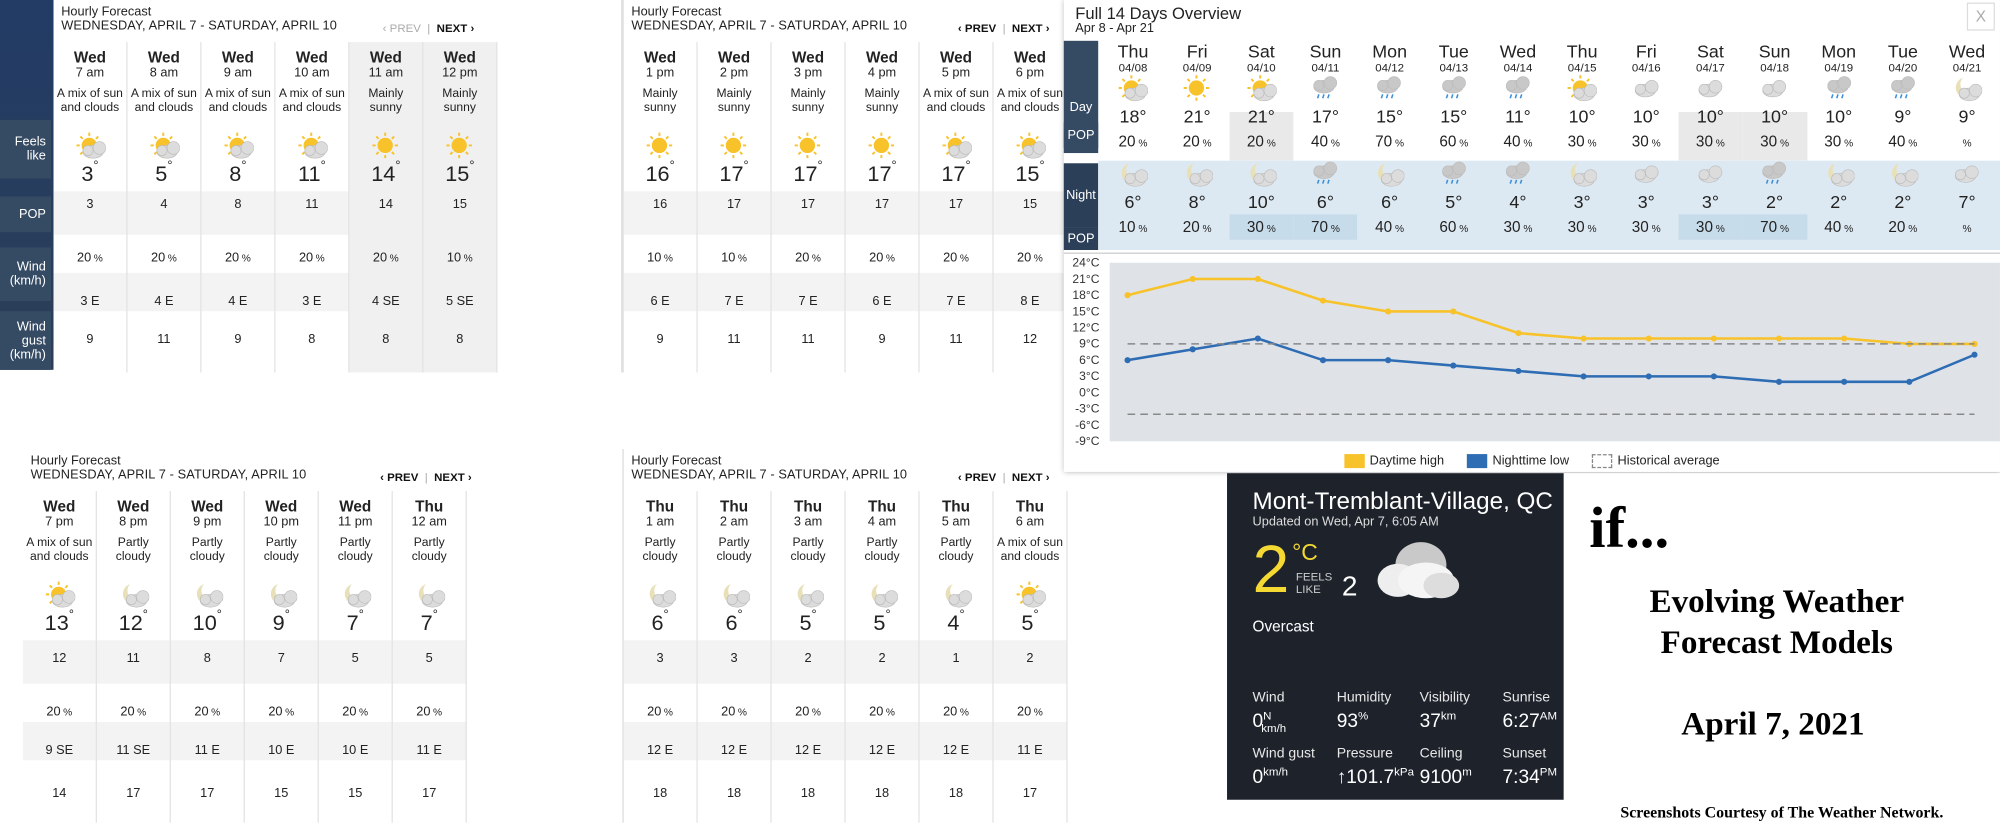  Describe the element at coordinates (59, 658) in the screenshot. I see `hour-feels-like: 12` at that location.